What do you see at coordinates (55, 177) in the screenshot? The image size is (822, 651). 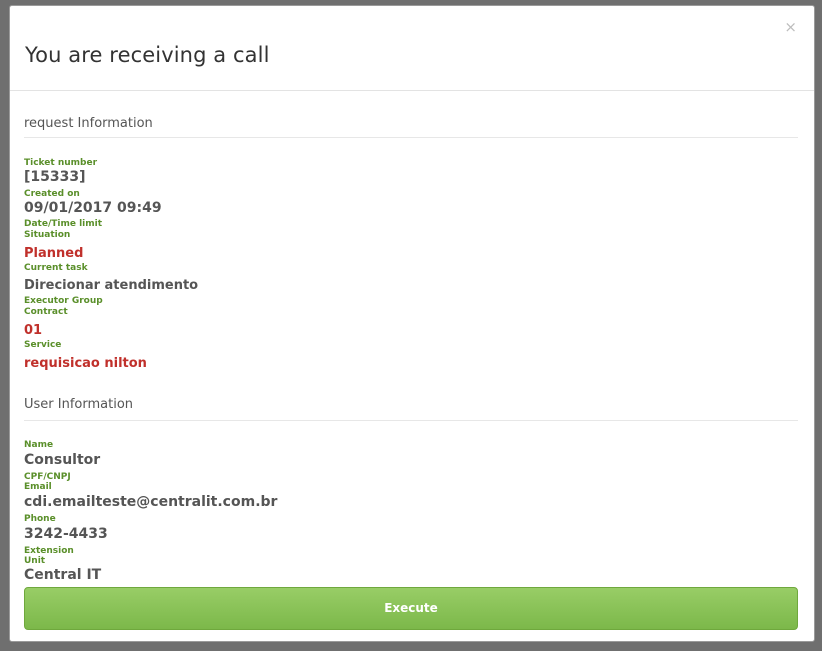 I see `ticket-number-value: [15333]` at bounding box center [55, 177].